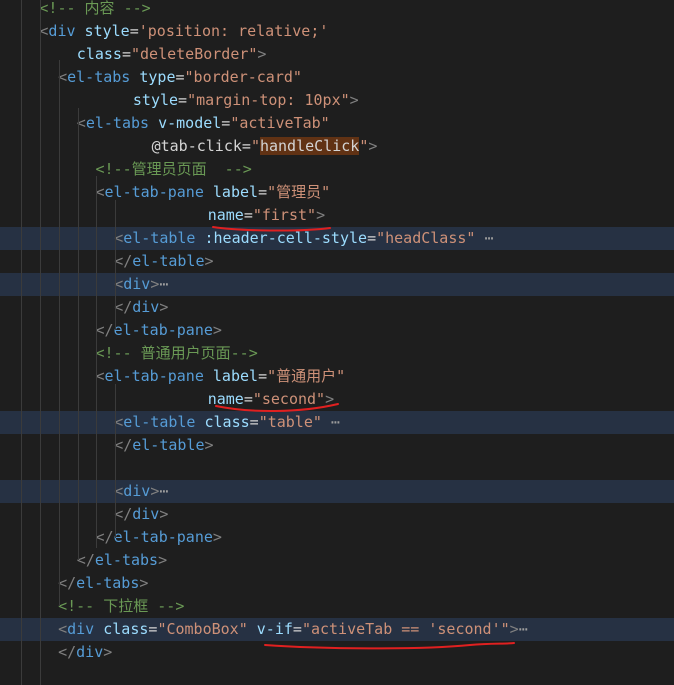 The image size is (674, 685). Describe the element at coordinates (255, 146) in the screenshot. I see `code-token: "` at that location.